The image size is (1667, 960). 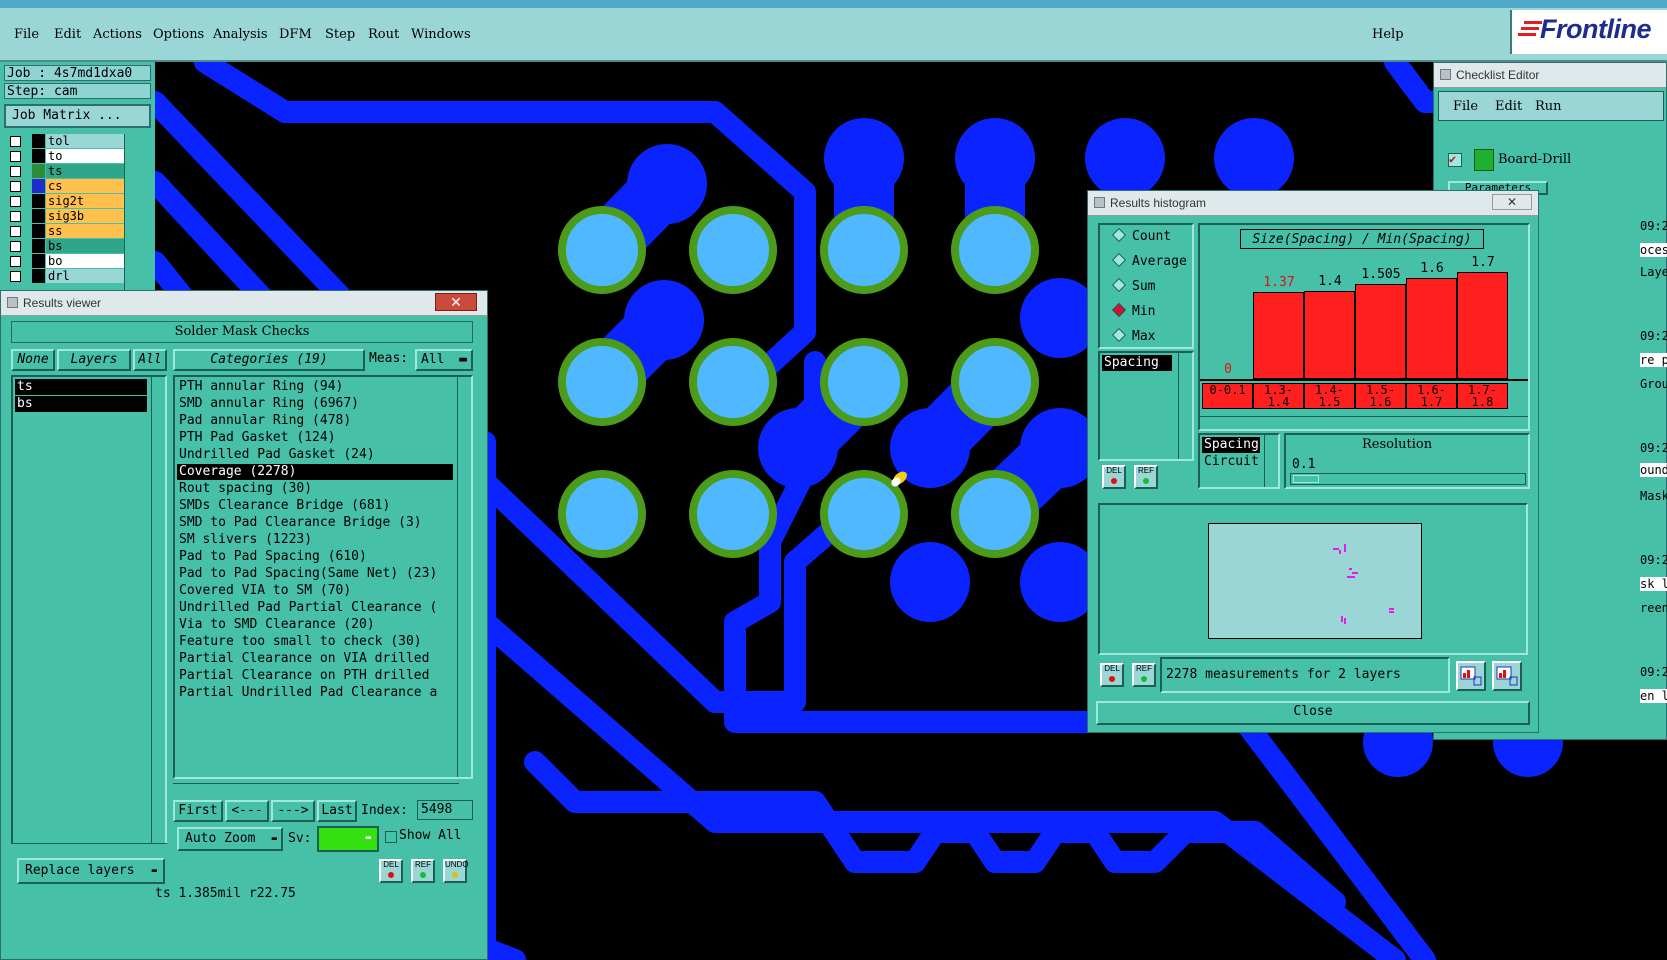 I want to click on category-item: SMD to Pad Clearance Bridge (3), so click(x=315, y=523).